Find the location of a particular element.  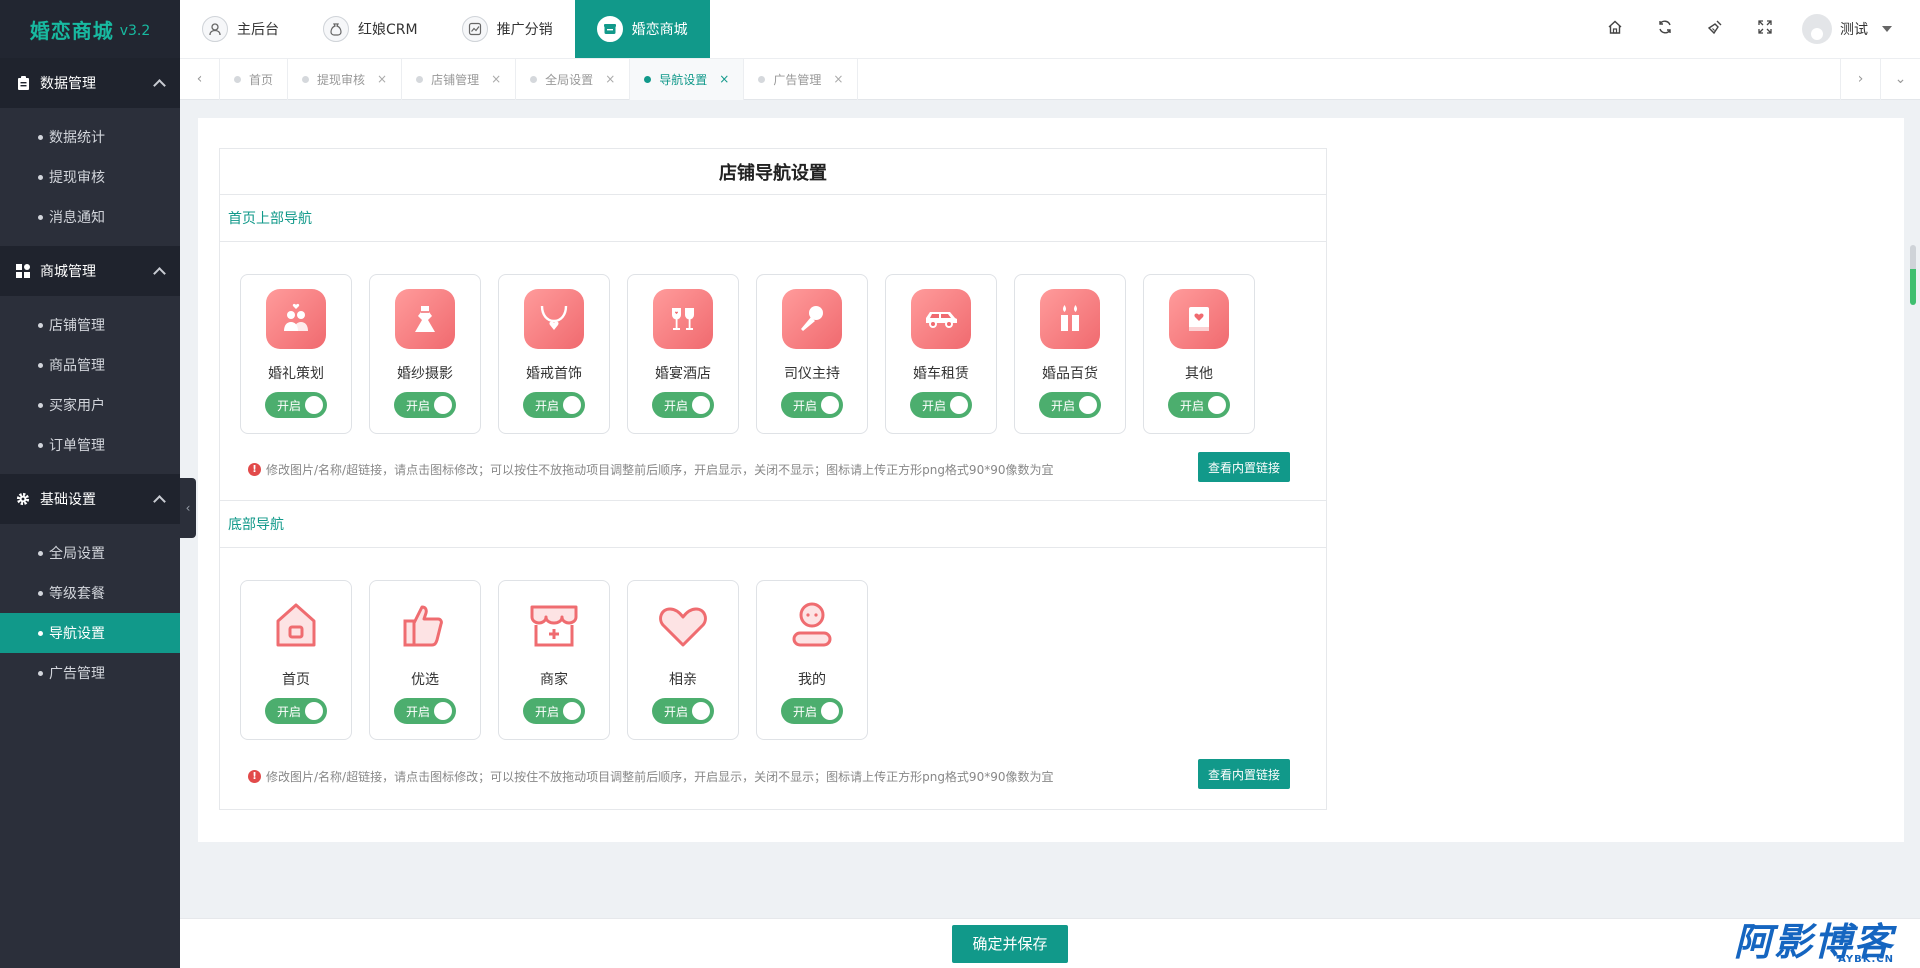

nav-card-wedding-planning: 婚礼策划 开启 is located at coordinates (296, 354).